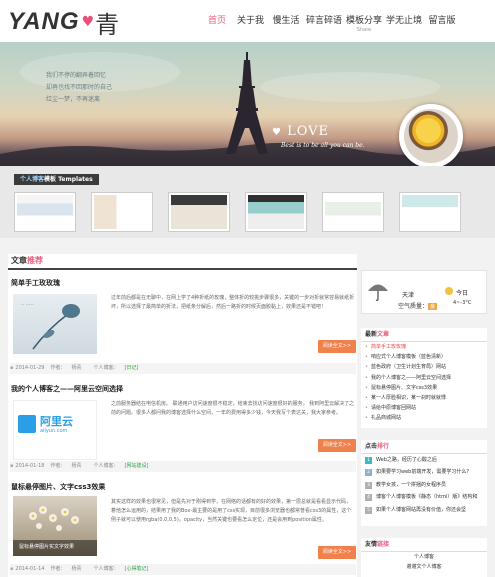 The image size is (495, 577). What do you see at coordinates (424, 357) in the screenshot?
I see `list-item: 响应式个人博客模板（蓝色清新）` at bounding box center [424, 357].